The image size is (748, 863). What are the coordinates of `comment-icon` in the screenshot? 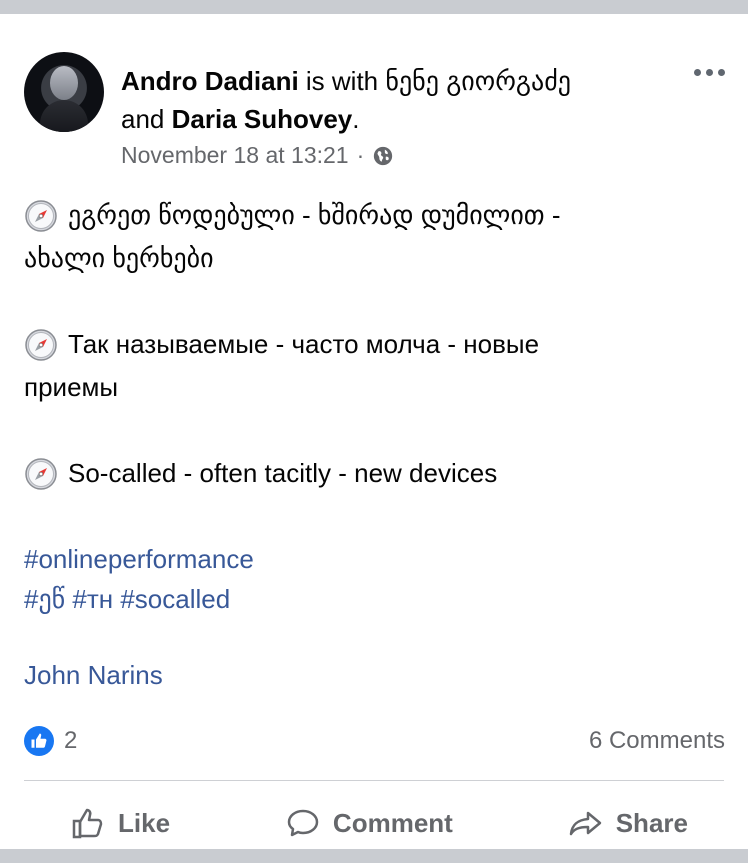 It's located at (303, 823).